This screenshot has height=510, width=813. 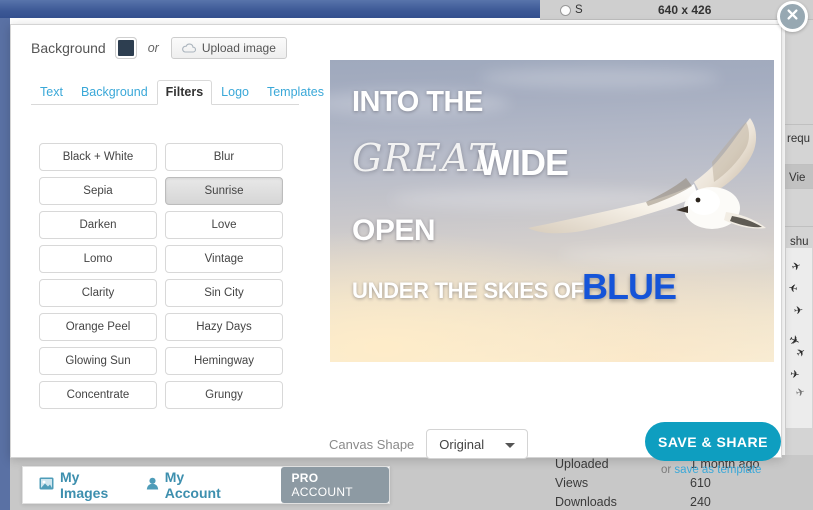 I want to click on my-images-label: My Images, so click(x=84, y=485).